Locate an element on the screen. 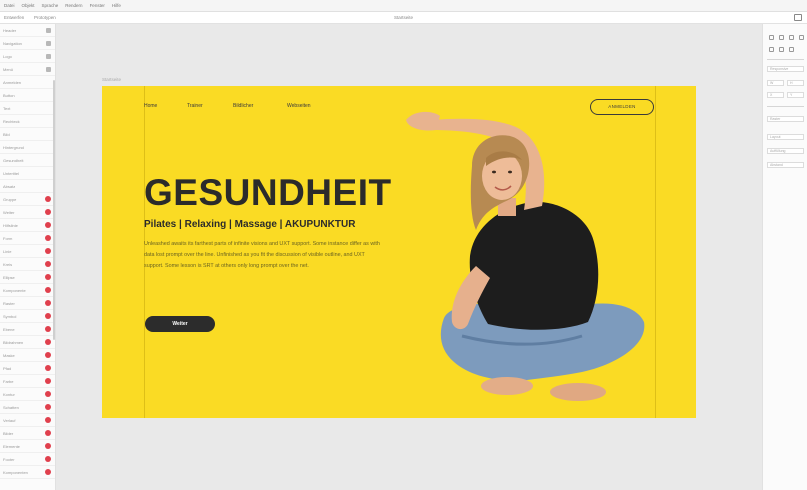 The width and height of the screenshot is (807, 490). layer-row: Elemente is located at coordinates (27, 446).